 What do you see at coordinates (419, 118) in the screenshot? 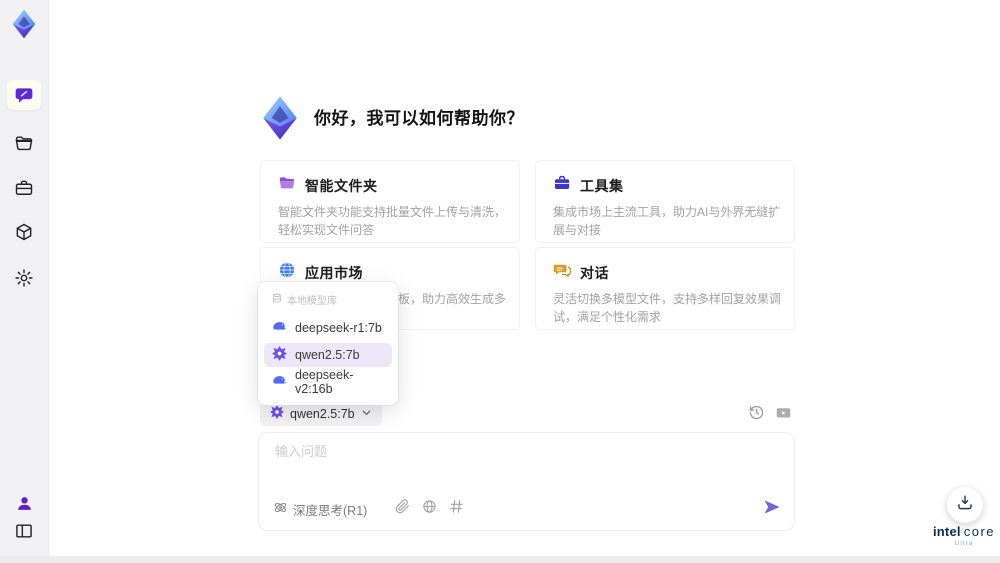
I see `greeting-title: 你好，我可以如何帮助你？` at bounding box center [419, 118].